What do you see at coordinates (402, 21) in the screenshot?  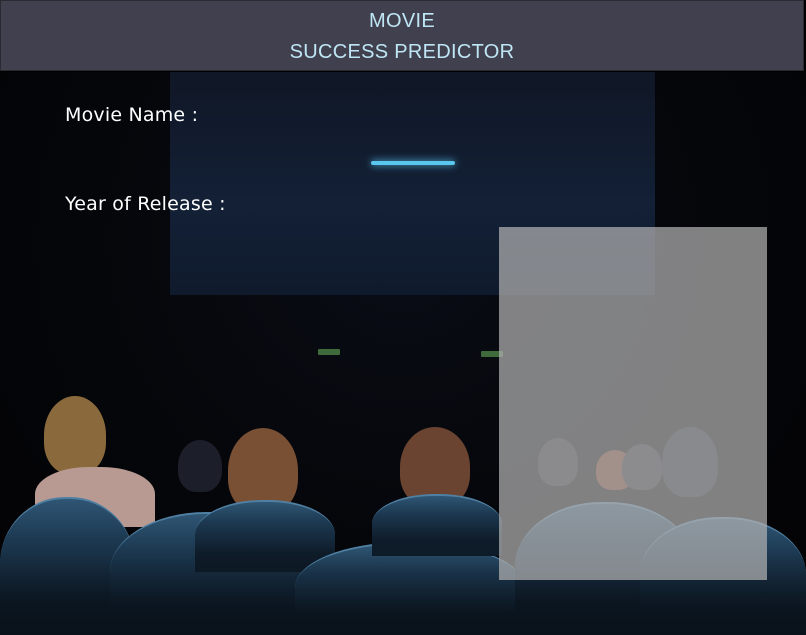 I see `page-title-line1: MOVIE` at bounding box center [402, 21].